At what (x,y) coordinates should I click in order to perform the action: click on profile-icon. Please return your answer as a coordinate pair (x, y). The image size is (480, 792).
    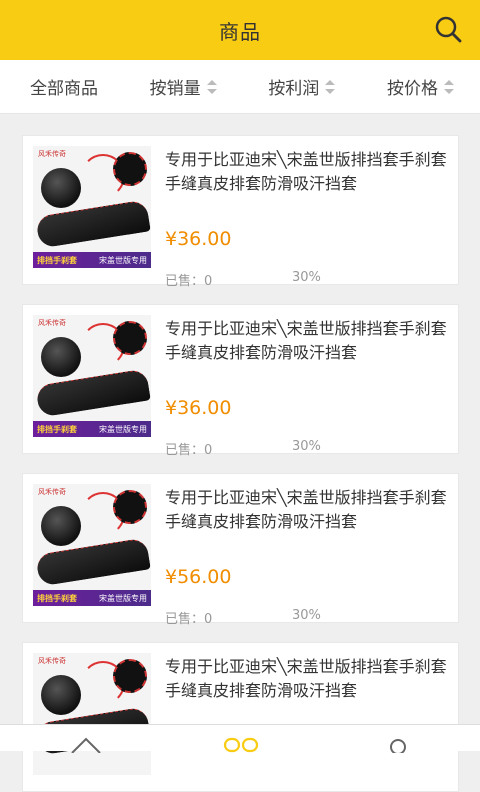
    Looking at the image, I should click on (398, 743).